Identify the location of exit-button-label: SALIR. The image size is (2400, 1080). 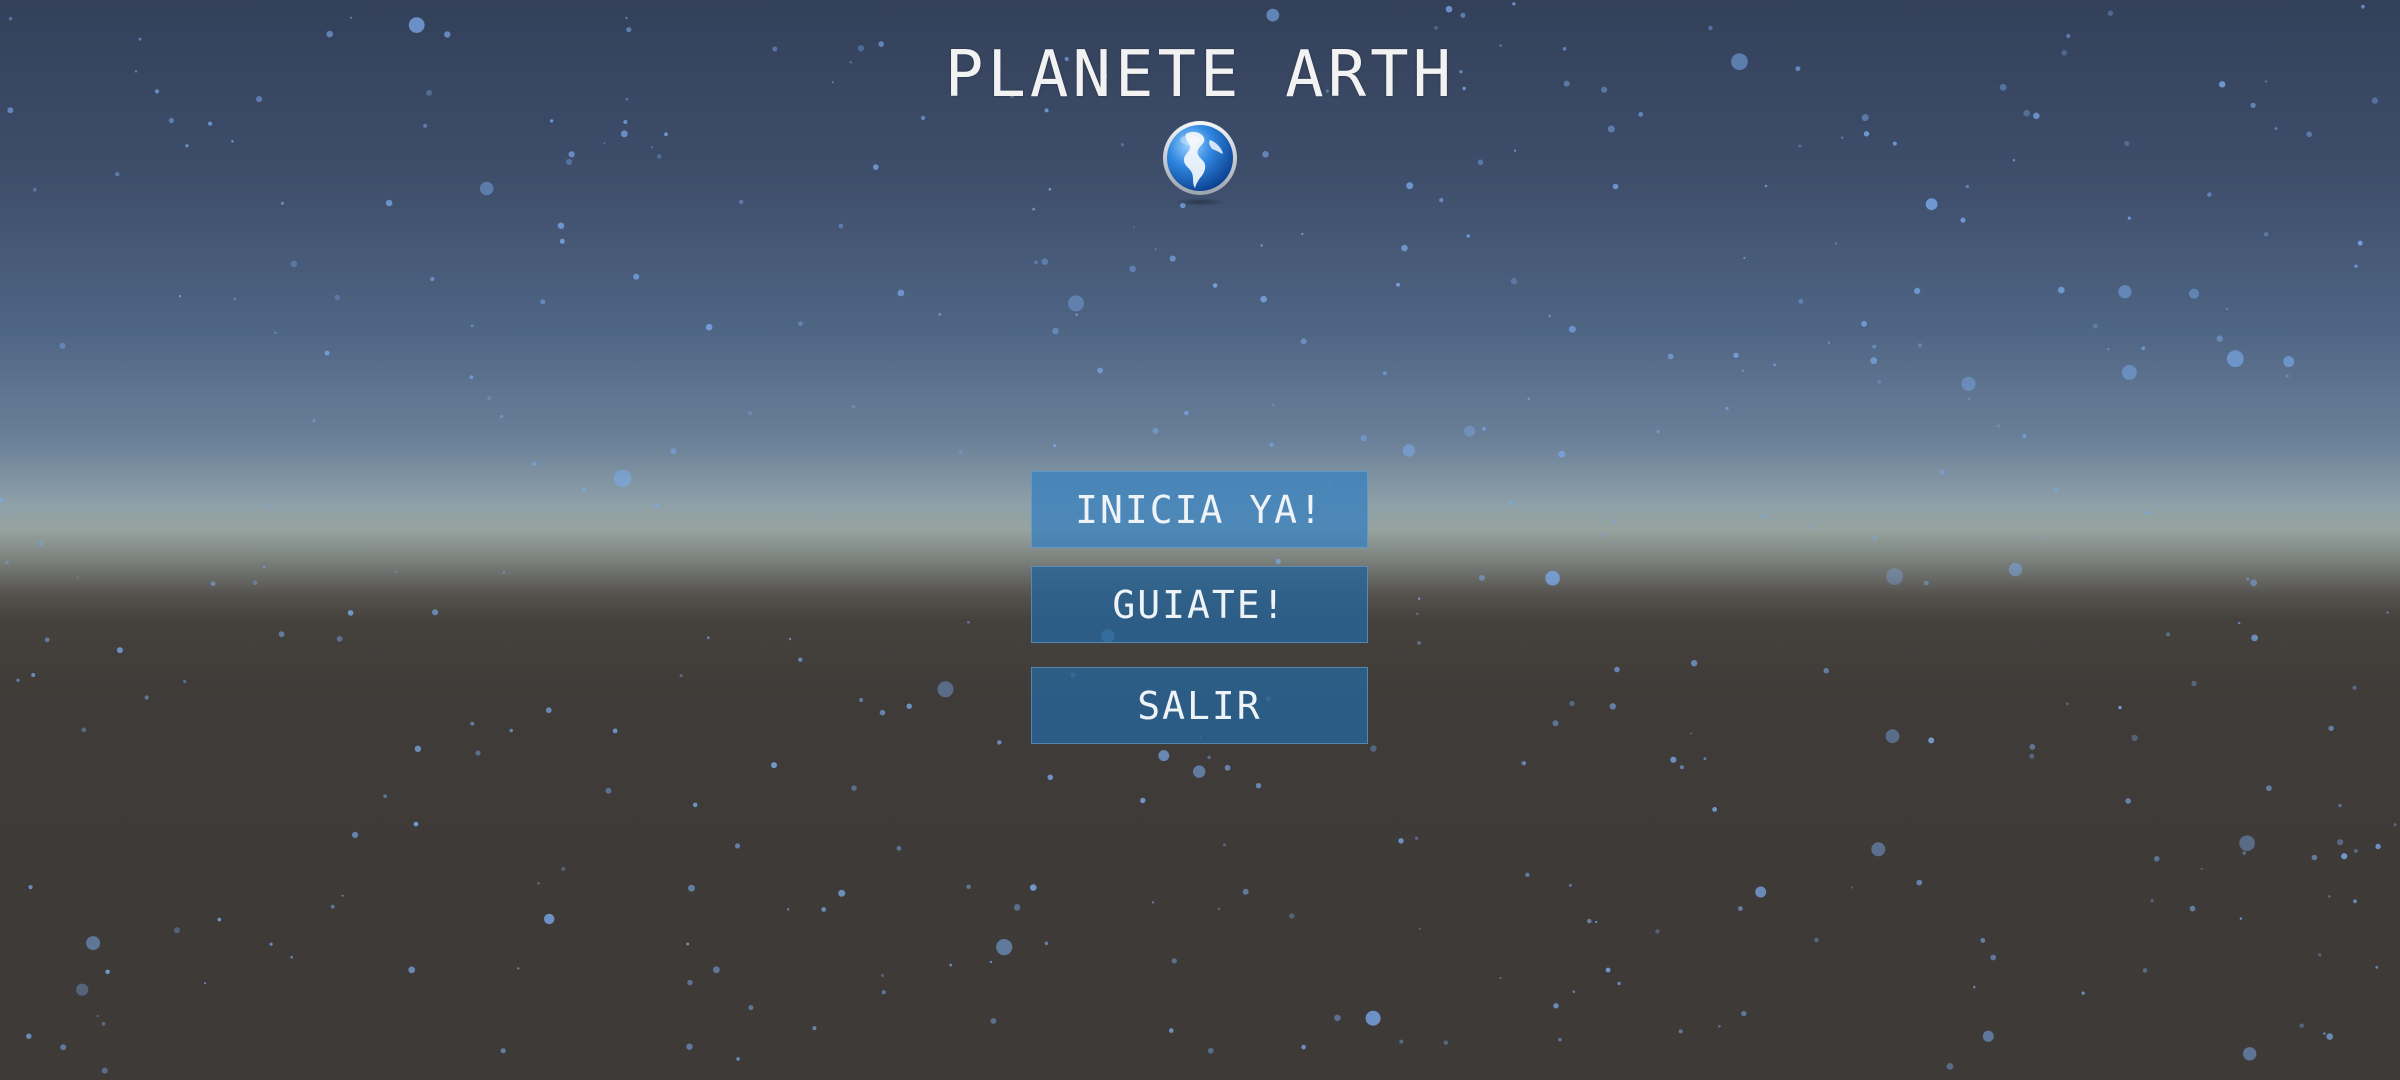
(1199, 705).